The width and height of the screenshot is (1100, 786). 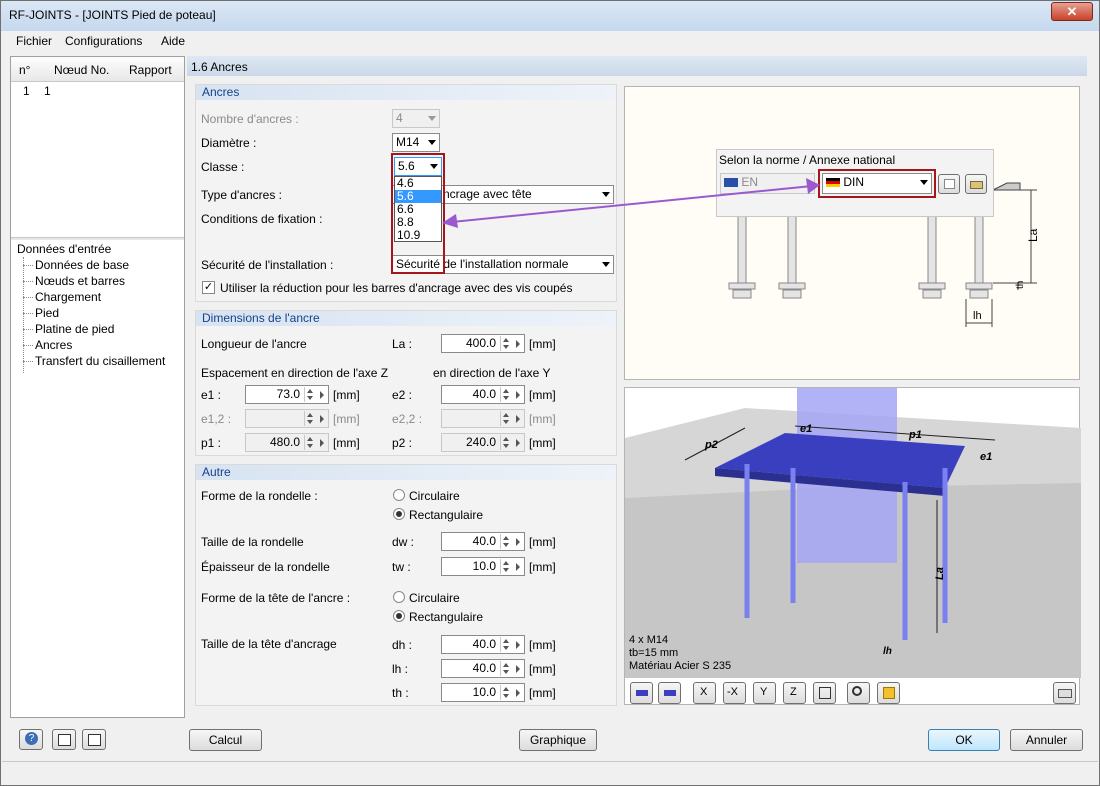 What do you see at coordinates (542, 693) in the screenshot?
I see `unit-label: [mm]` at bounding box center [542, 693].